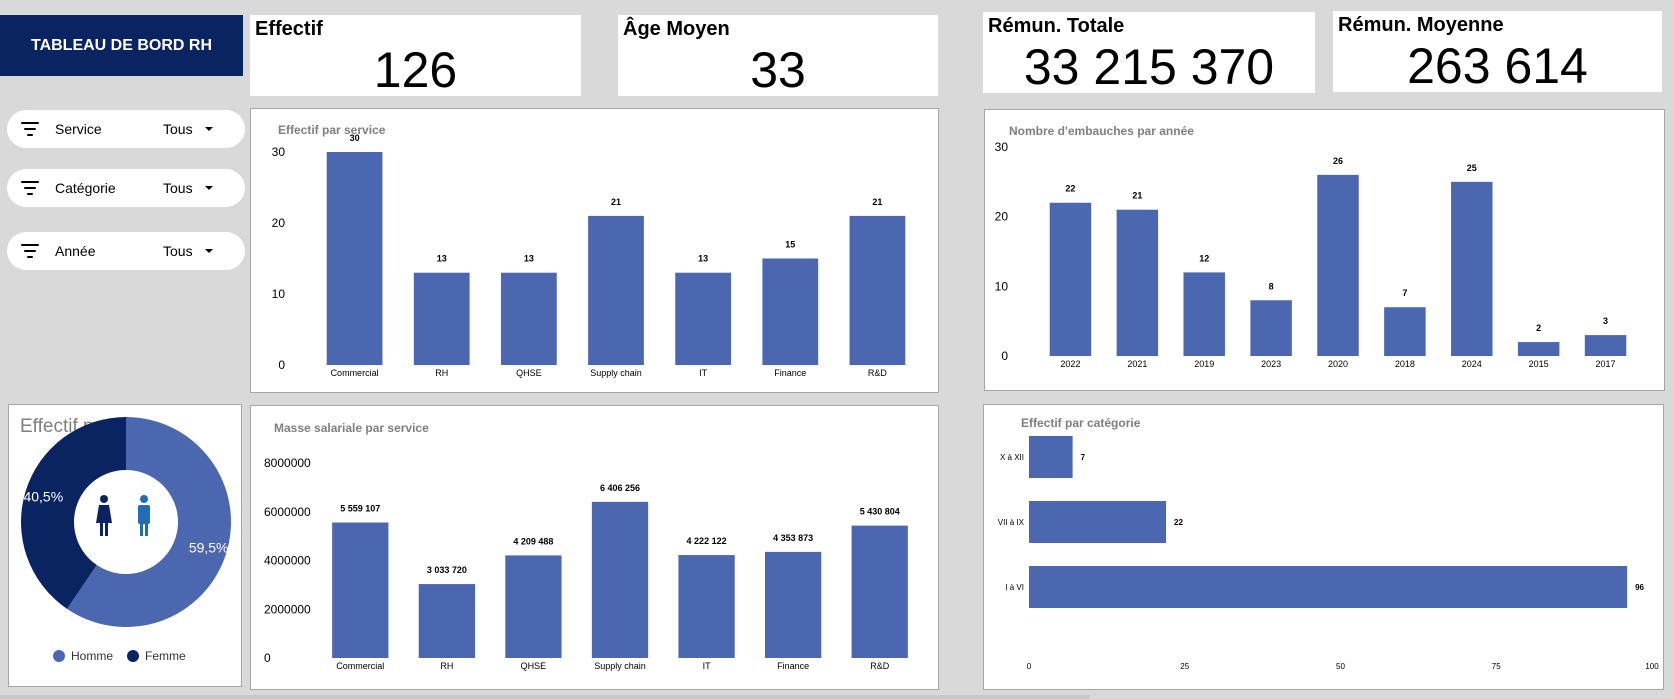 The image size is (1674, 699). I want to click on x-tick-label: RH, so click(446, 666).